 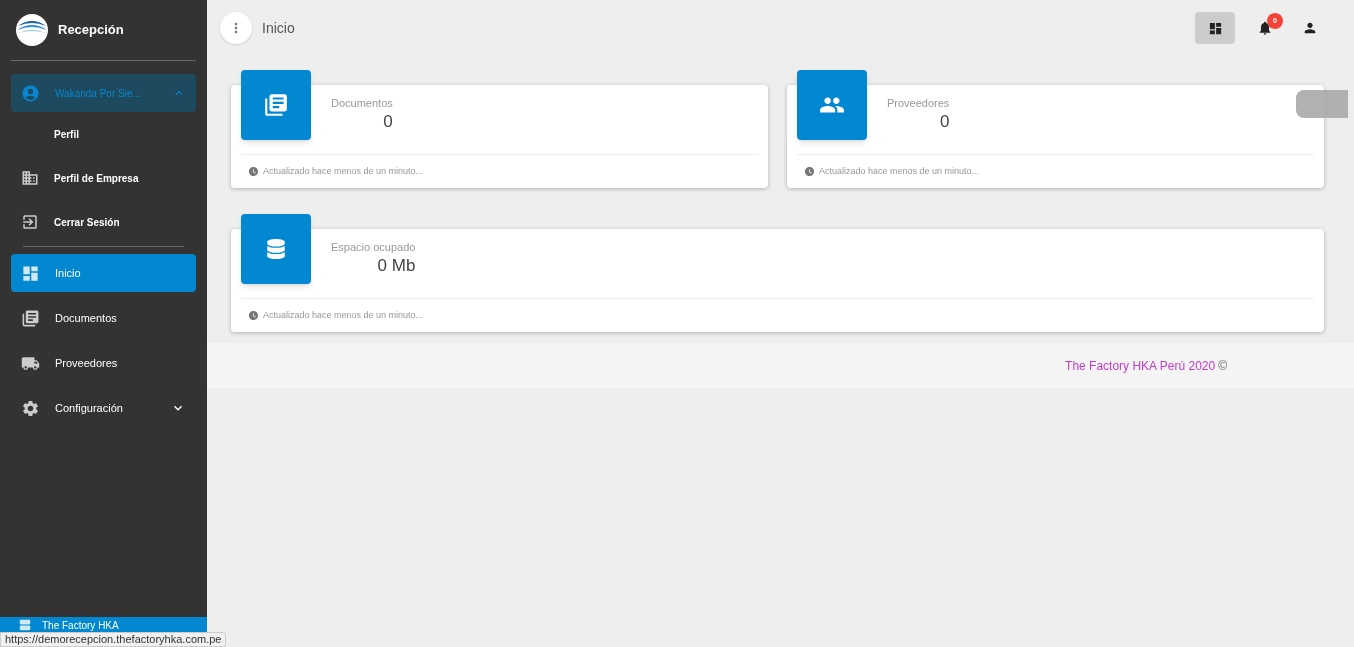 What do you see at coordinates (113, 639) in the screenshot?
I see `status-url-tooltip: https://demorecepcion.thefactoryhka.com.pe` at bounding box center [113, 639].